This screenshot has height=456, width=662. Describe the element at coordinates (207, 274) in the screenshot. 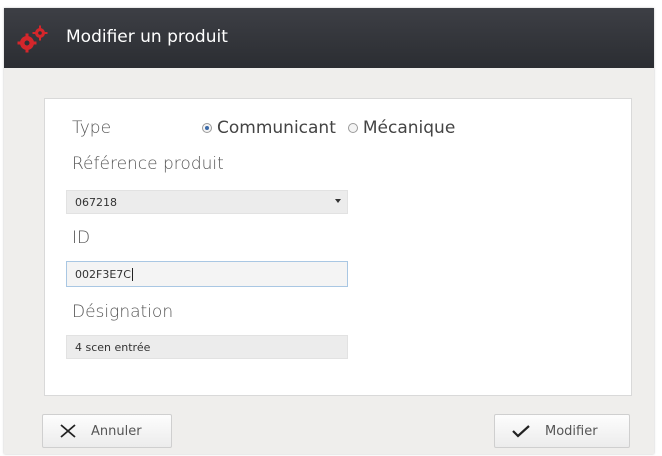

I see `id-input: 002F3E7C` at that location.